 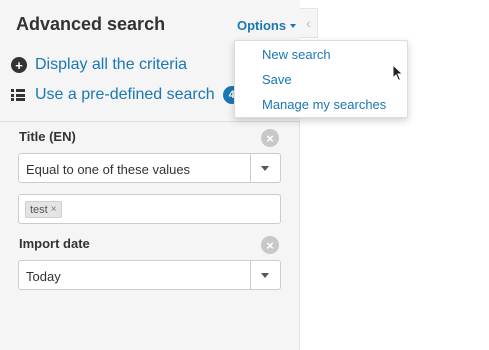 What do you see at coordinates (149, 209) in the screenshot?
I see `title-values-input: test ×` at bounding box center [149, 209].